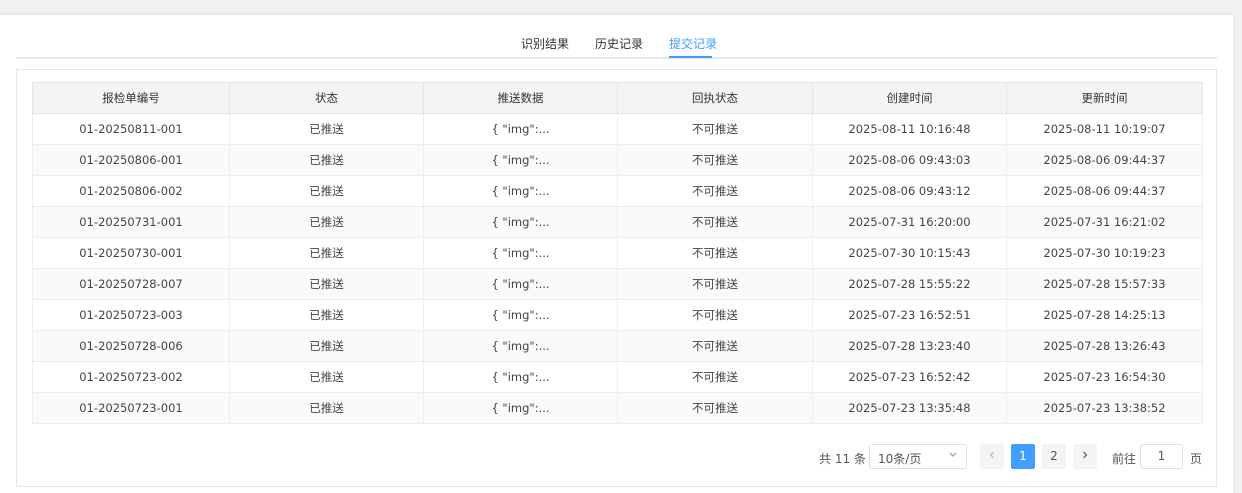 The height and width of the screenshot is (493, 1242). I want to click on tab-submit-records: 提交记录, so click(693, 43).